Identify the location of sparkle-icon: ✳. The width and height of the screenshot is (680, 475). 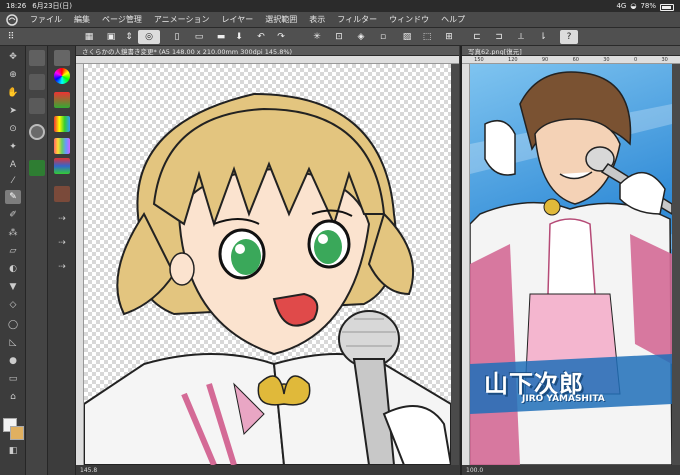
(317, 37).